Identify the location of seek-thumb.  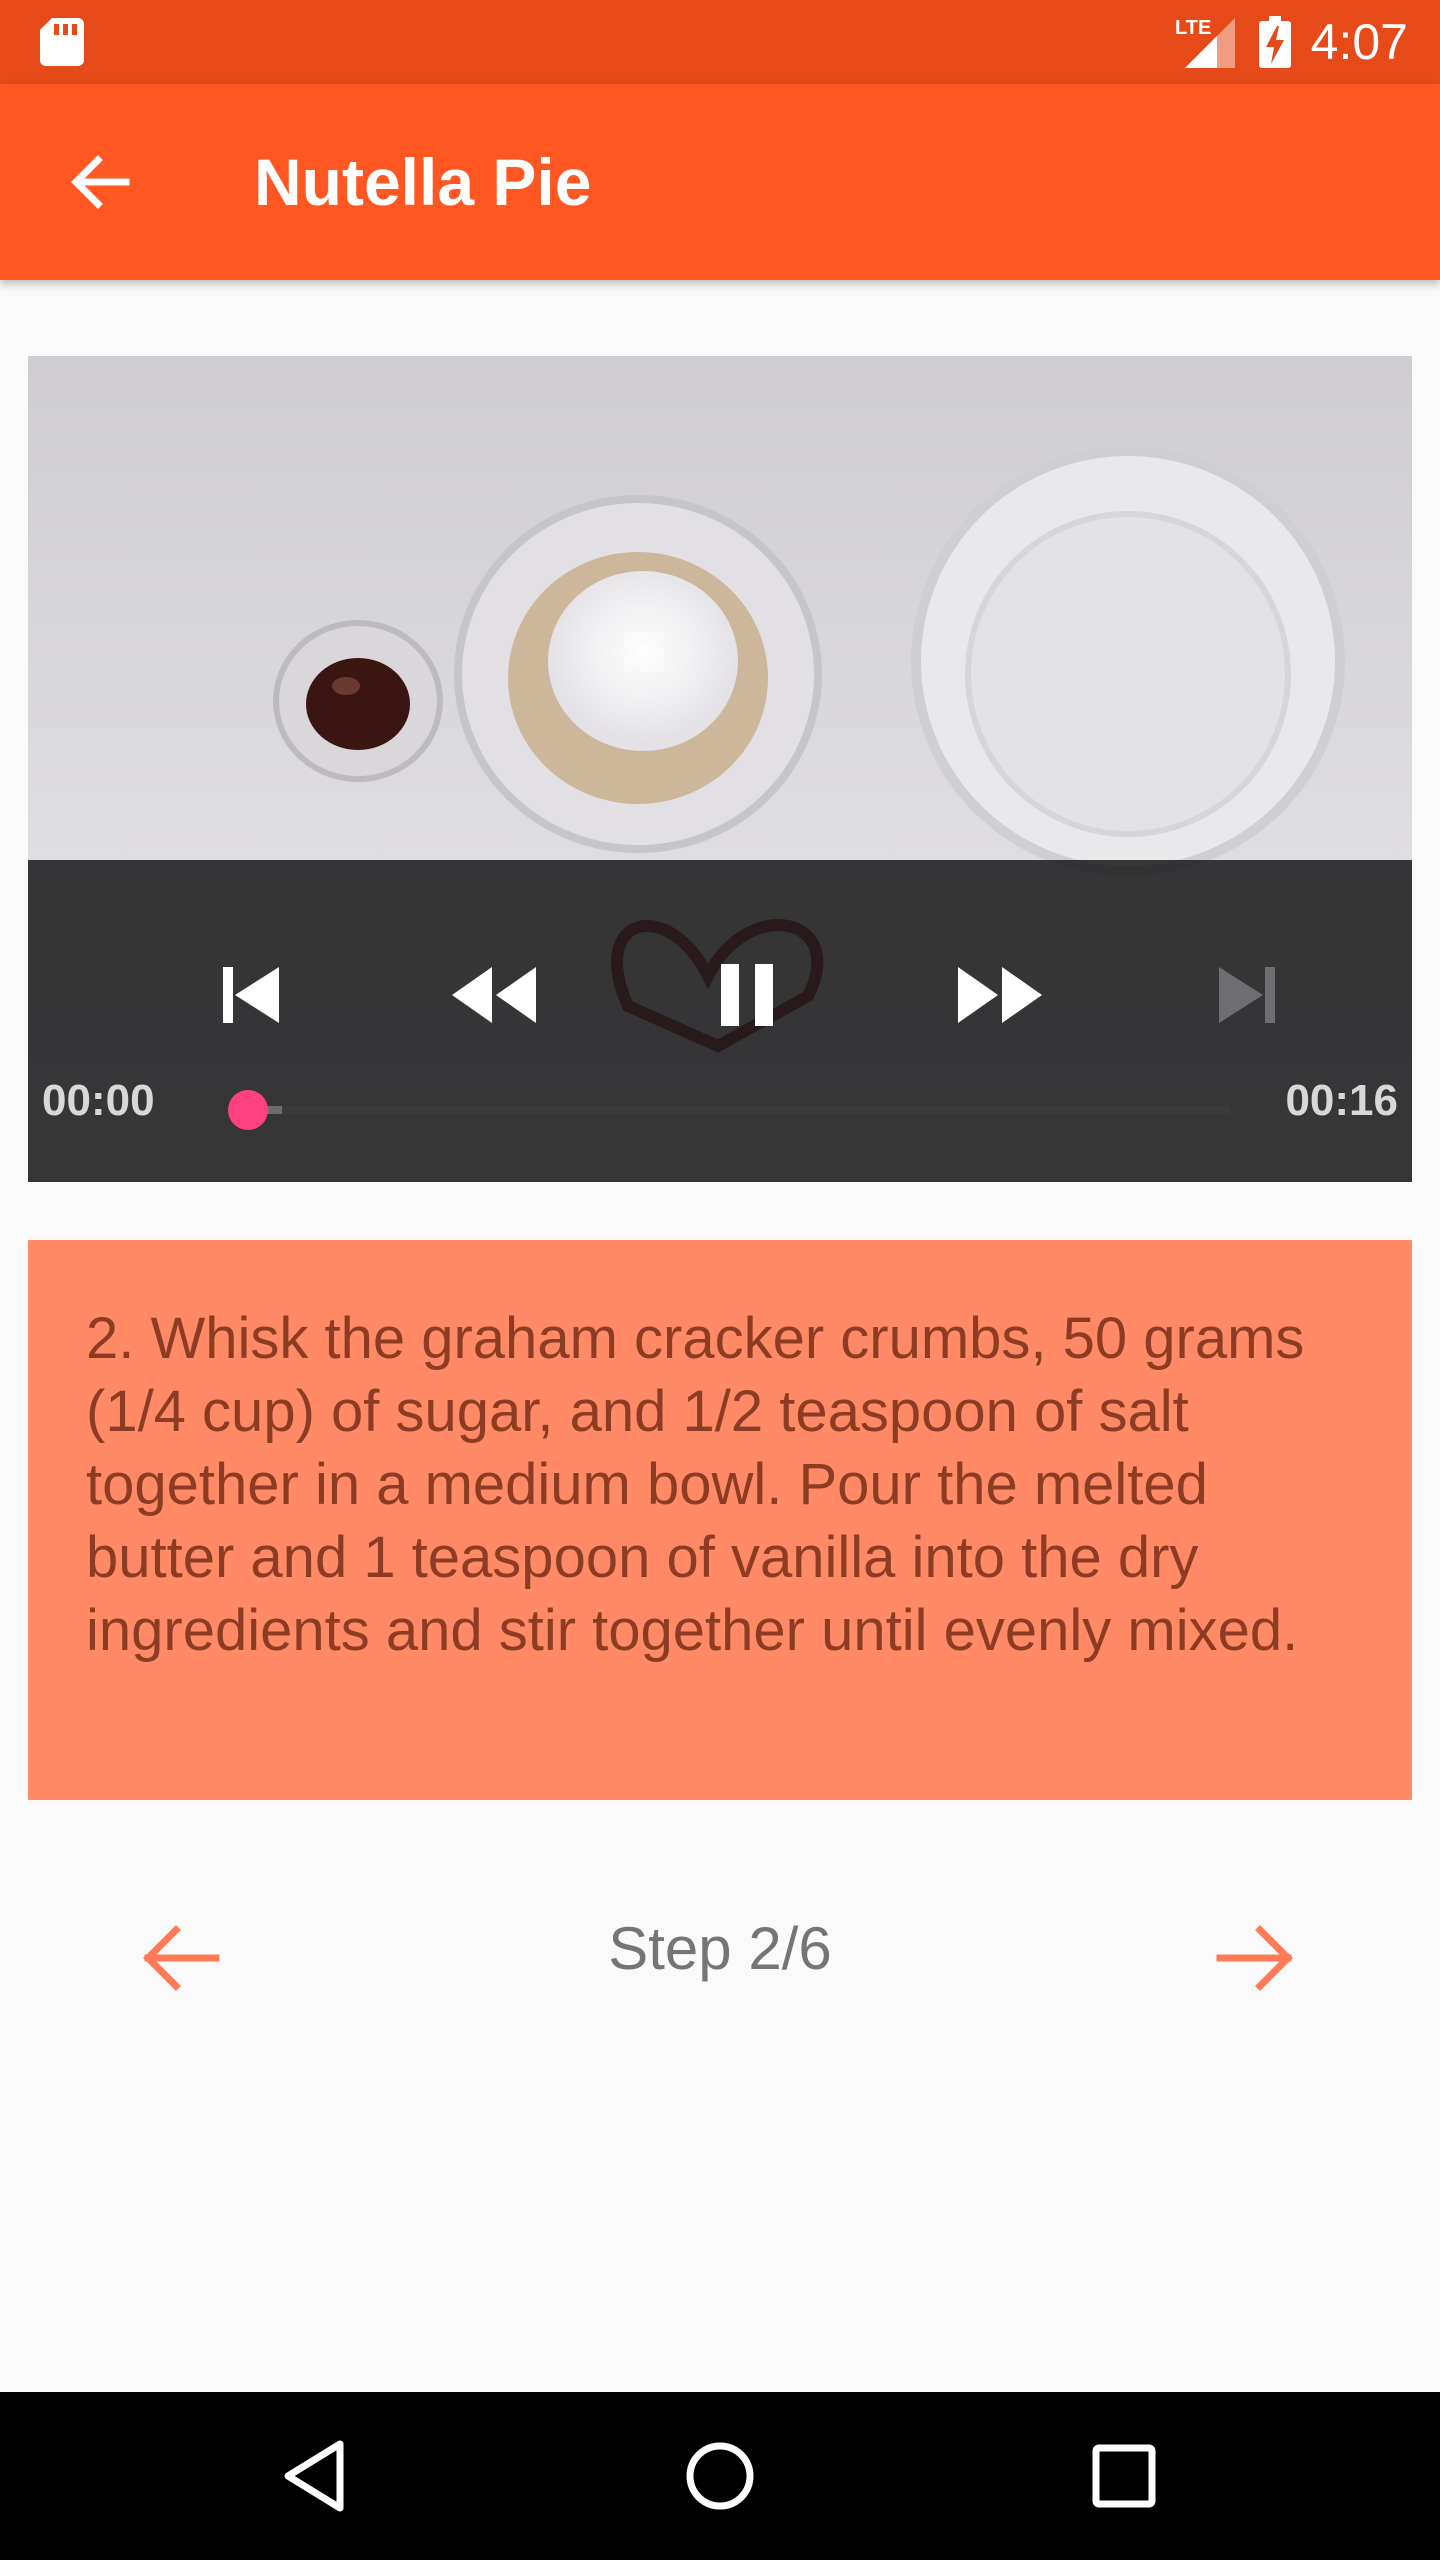
(248, 1110).